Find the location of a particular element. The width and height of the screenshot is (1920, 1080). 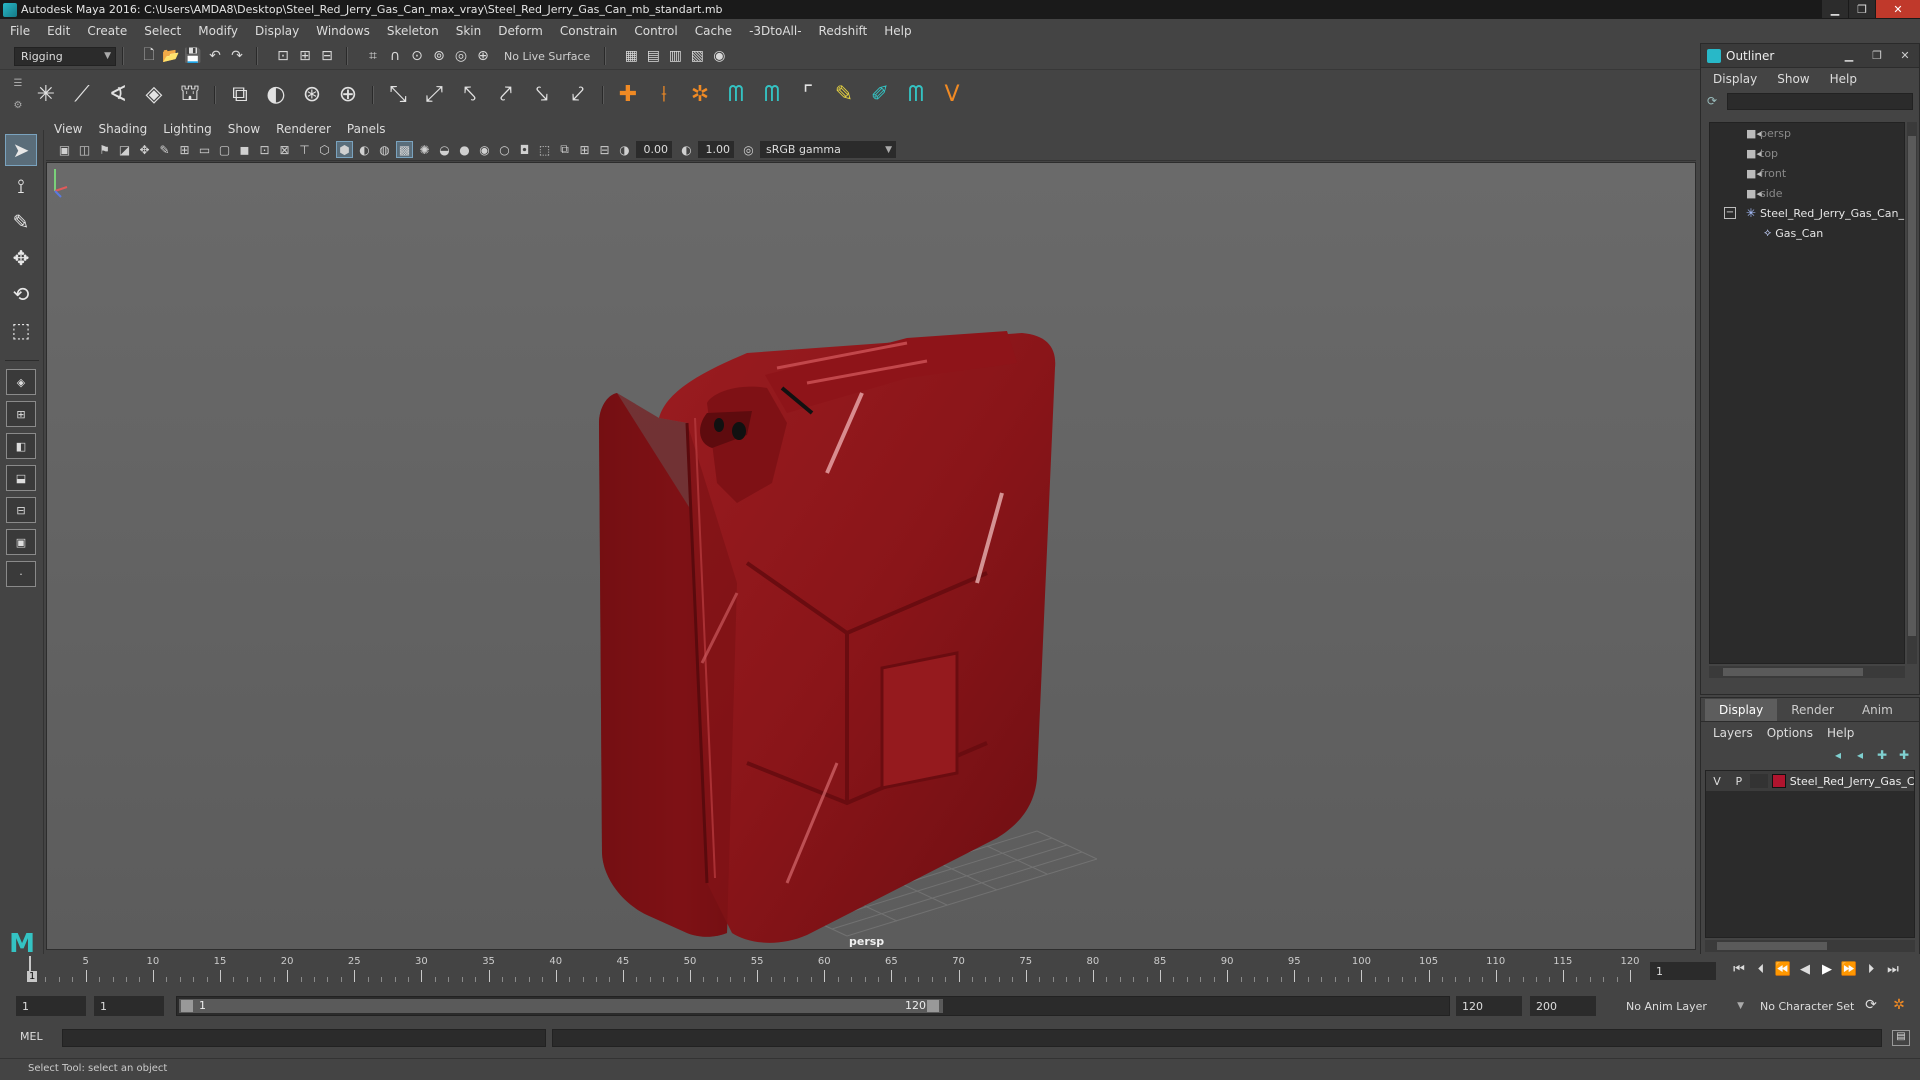

paint-tool-icon: ✎ is located at coordinates (844, 95).